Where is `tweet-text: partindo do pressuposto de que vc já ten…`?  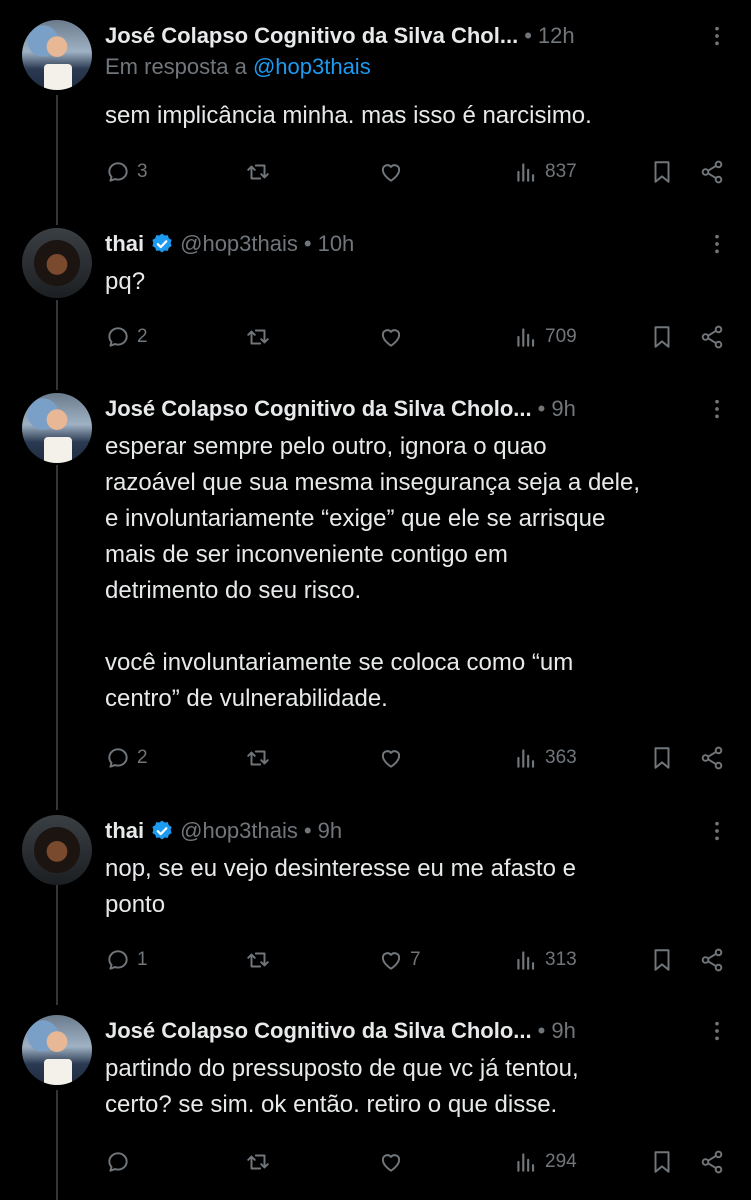 tweet-text: partindo do pressuposto de que vc já ten… is located at coordinates (342, 1086).